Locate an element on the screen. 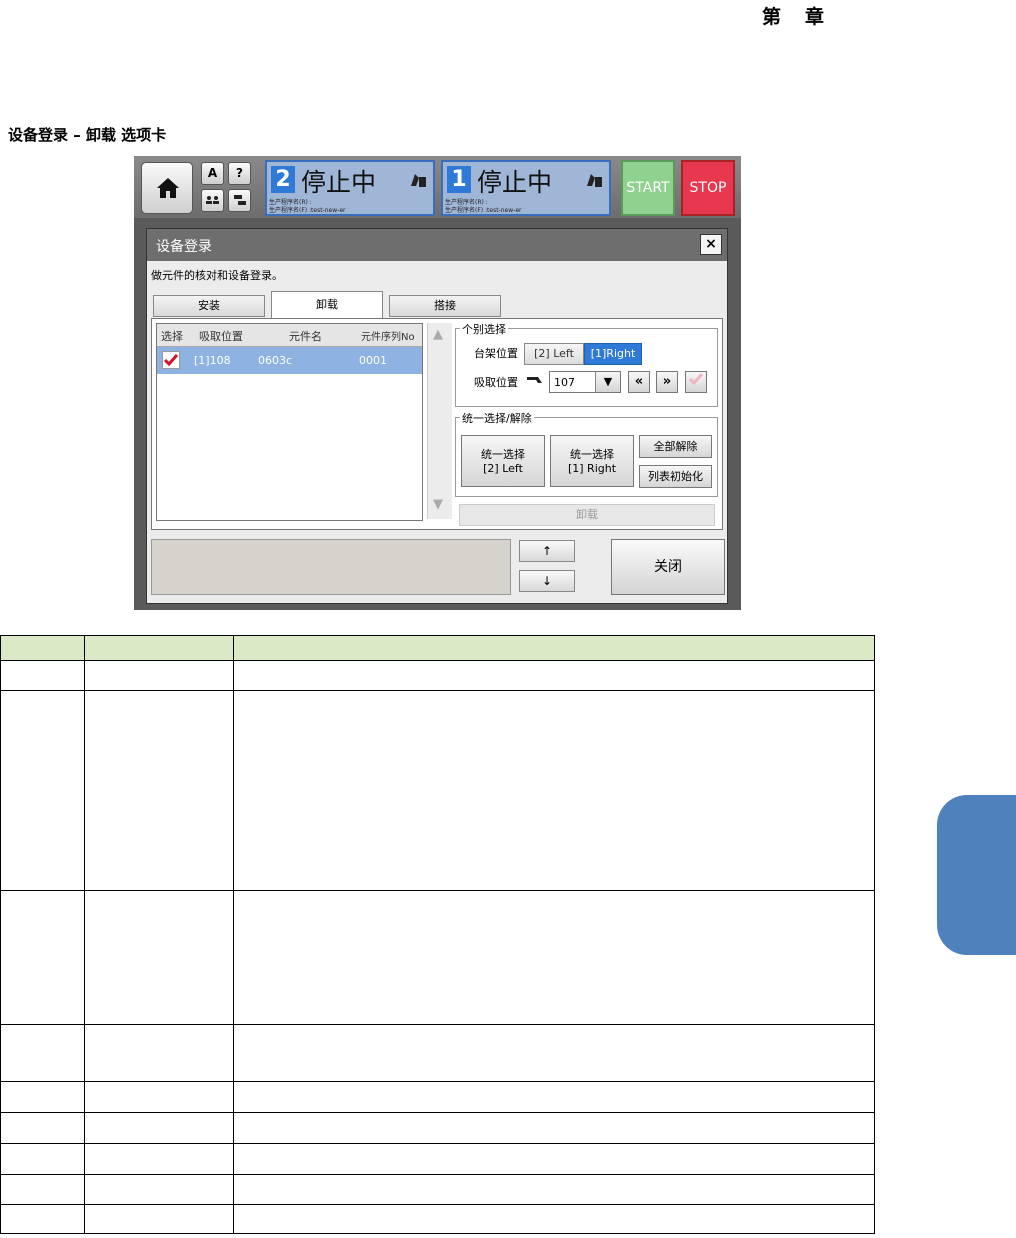 This screenshot has height=1238, width=1016. rack-right-button: [1]Right is located at coordinates (613, 354).